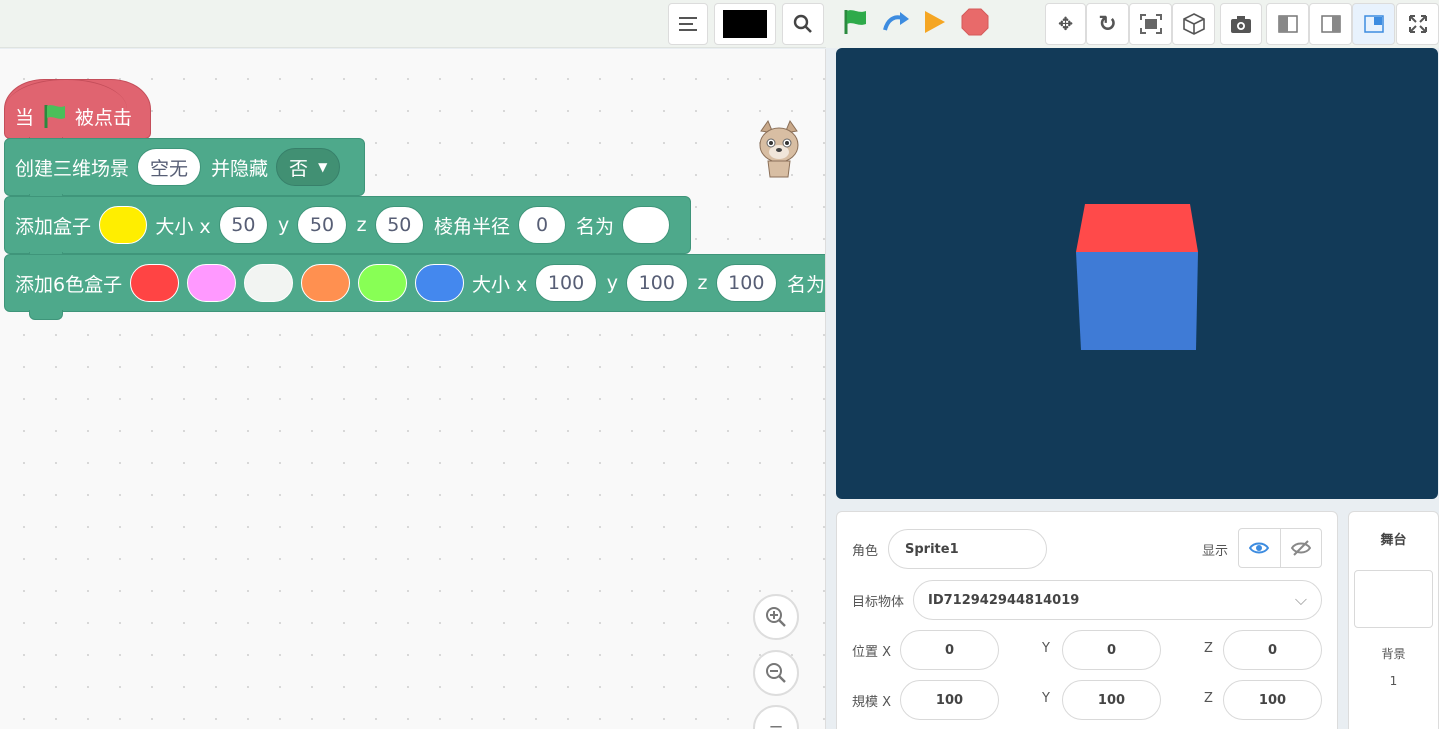 This screenshot has height=729, width=1439. What do you see at coordinates (1393, 540) in the screenshot?
I see `stage-title: 舞台` at bounding box center [1393, 540].